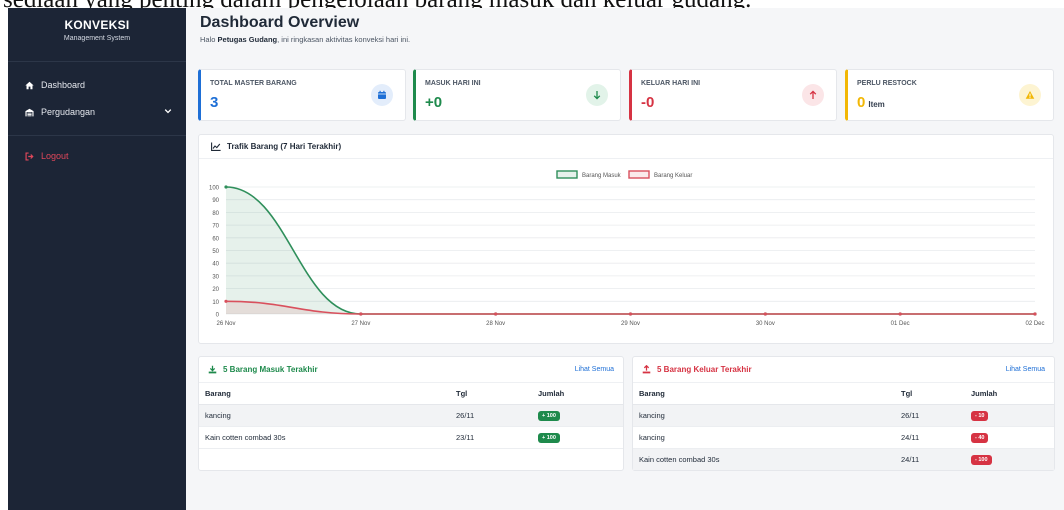 Image resolution: width=1064 pixels, height=510 pixels. I want to click on download-icon, so click(212, 369).